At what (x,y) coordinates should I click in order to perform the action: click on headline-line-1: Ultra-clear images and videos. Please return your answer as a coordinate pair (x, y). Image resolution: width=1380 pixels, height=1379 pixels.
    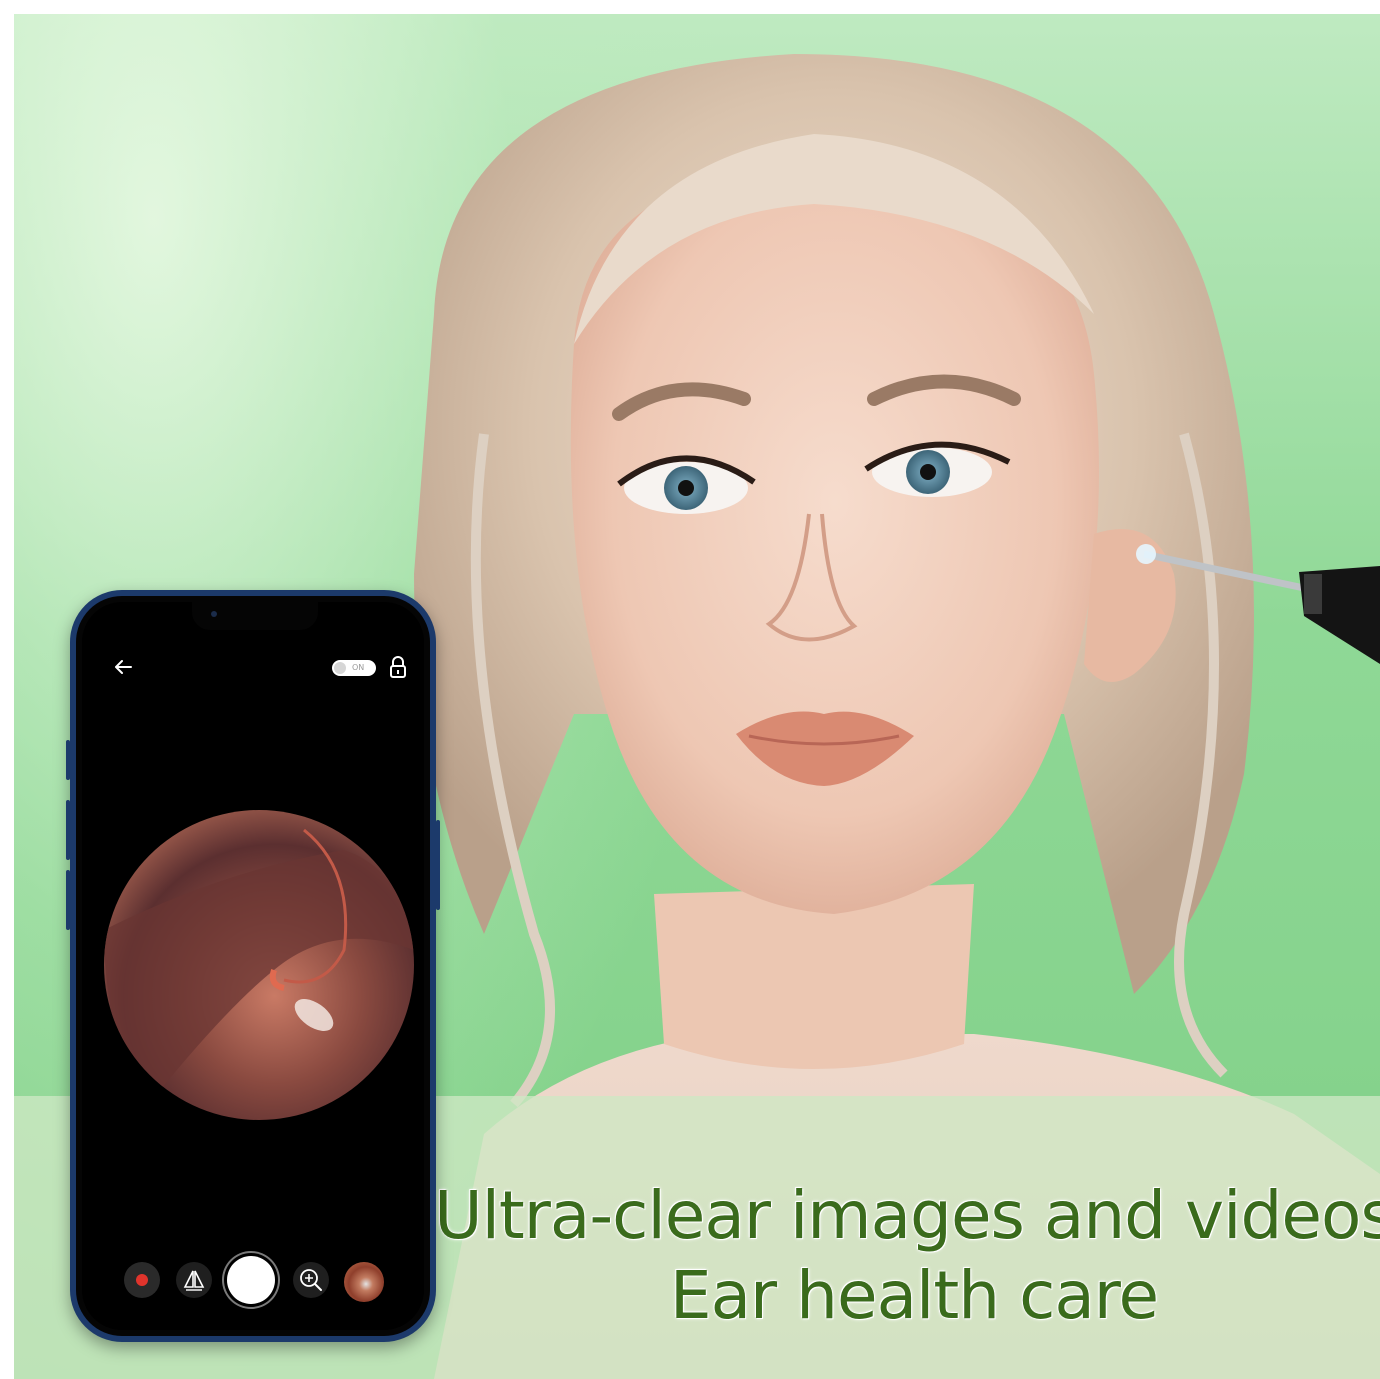
    Looking at the image, I should click on (907, 1215).